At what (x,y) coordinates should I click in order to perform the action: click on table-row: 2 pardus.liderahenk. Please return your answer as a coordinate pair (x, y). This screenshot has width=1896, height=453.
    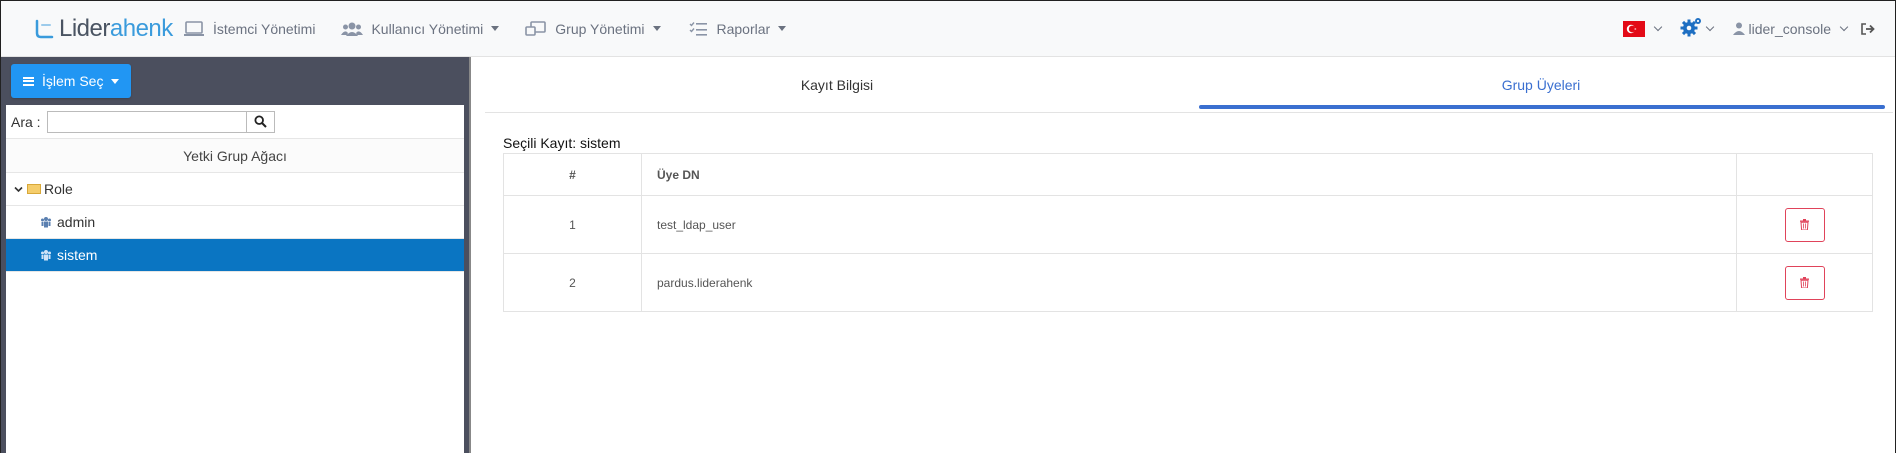
    Looking at the image, I should click on (1188, 282).